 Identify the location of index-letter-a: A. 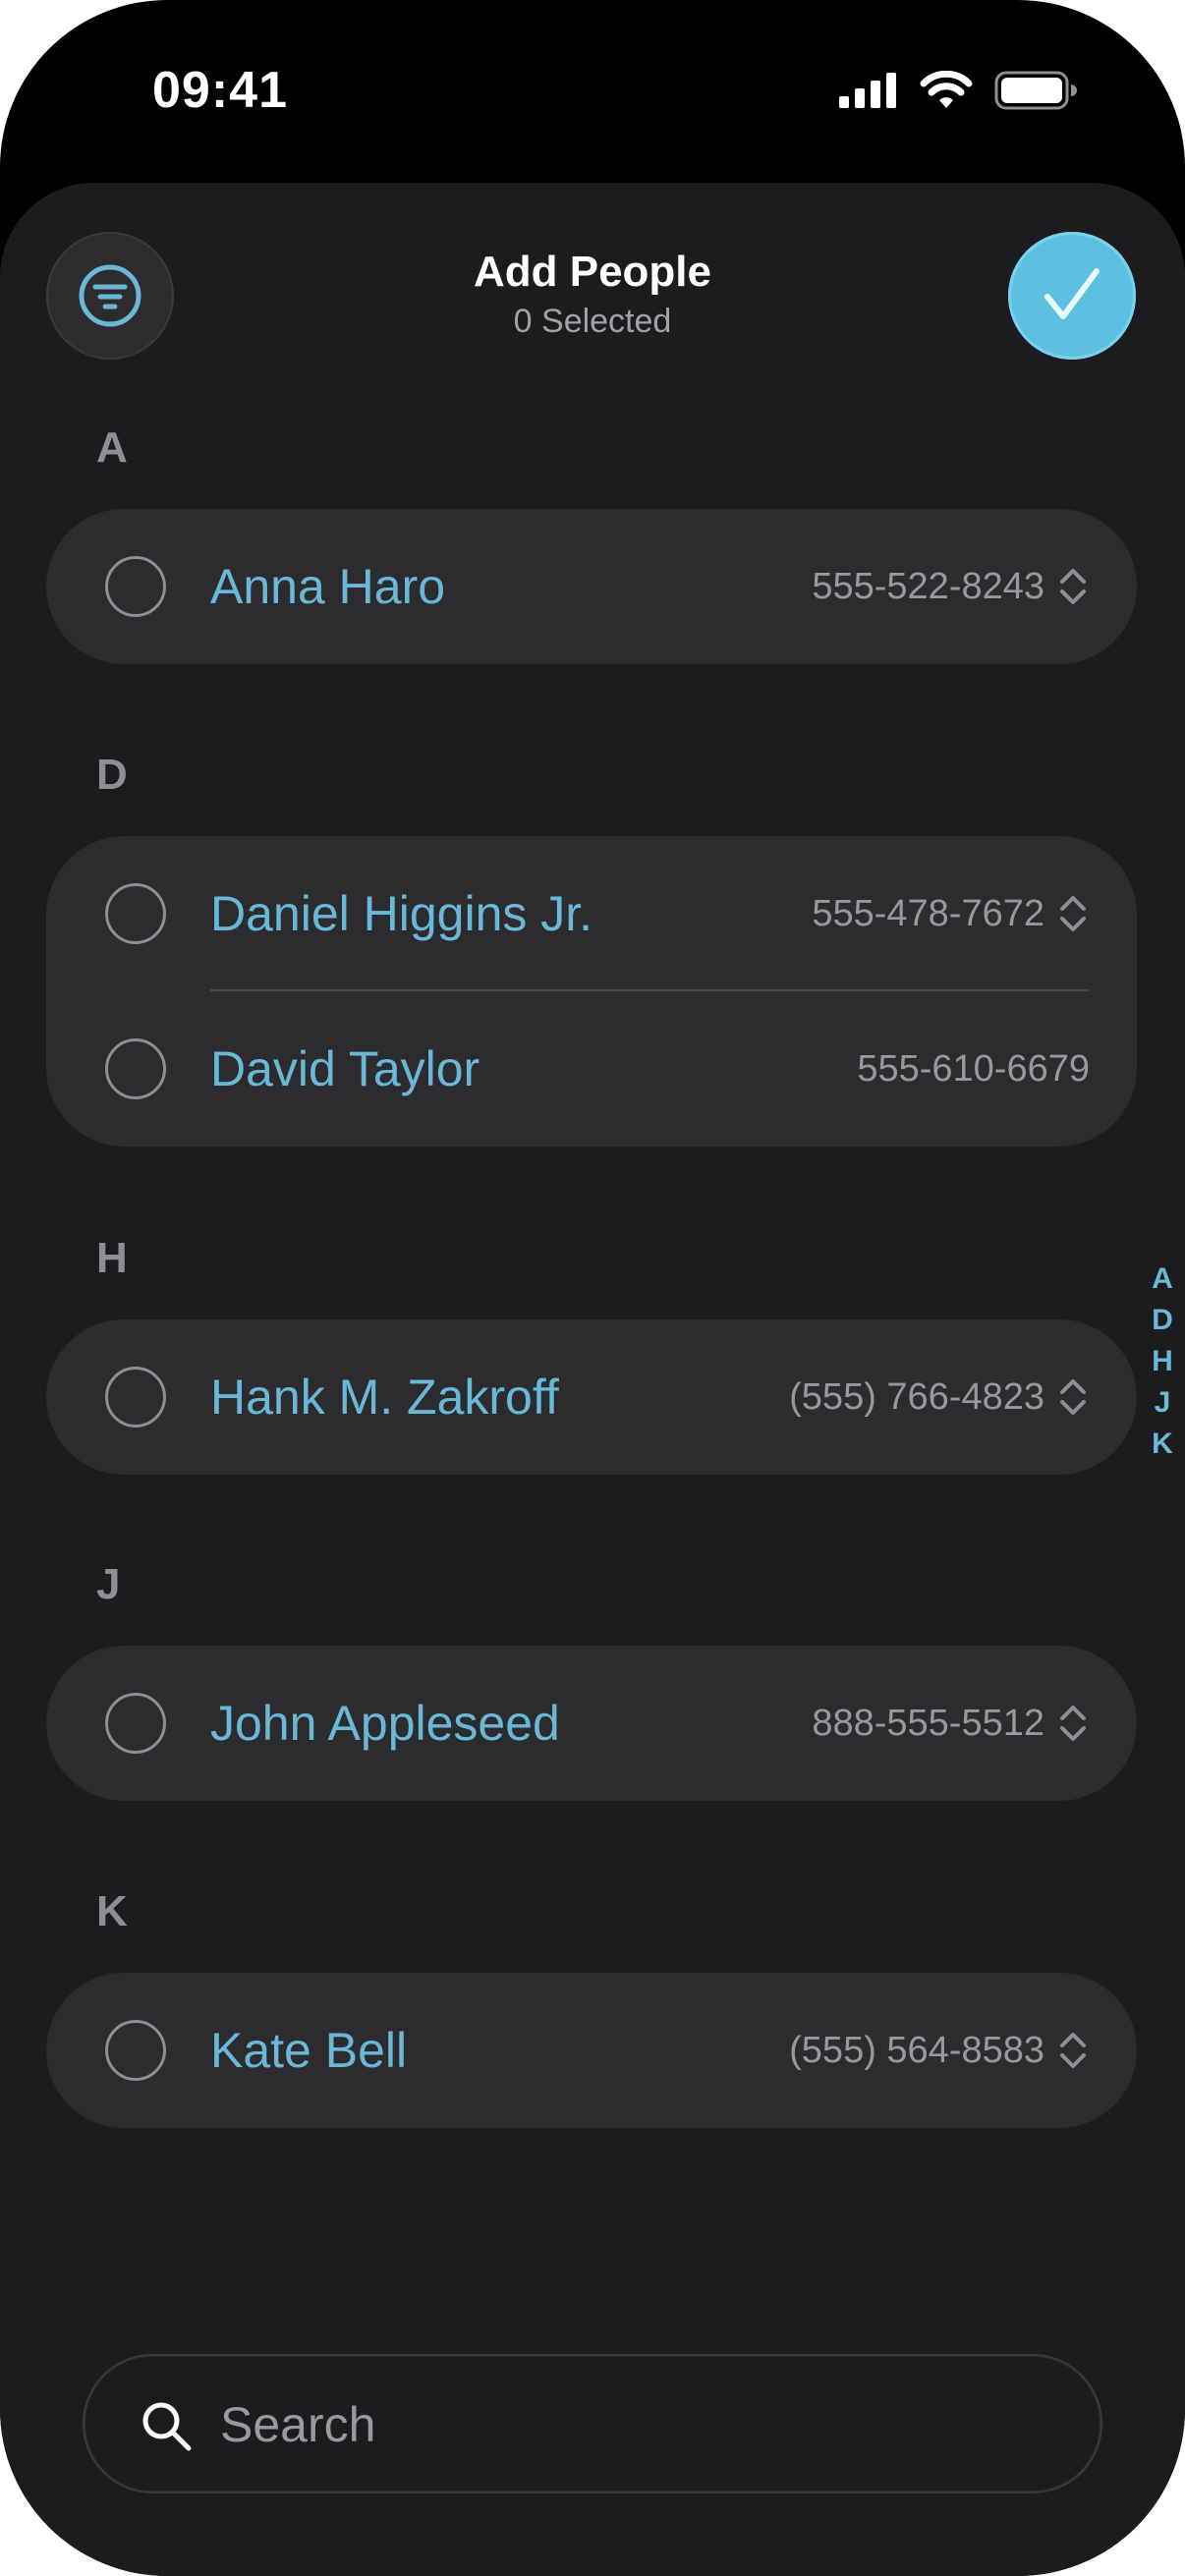
(1162, 1279).